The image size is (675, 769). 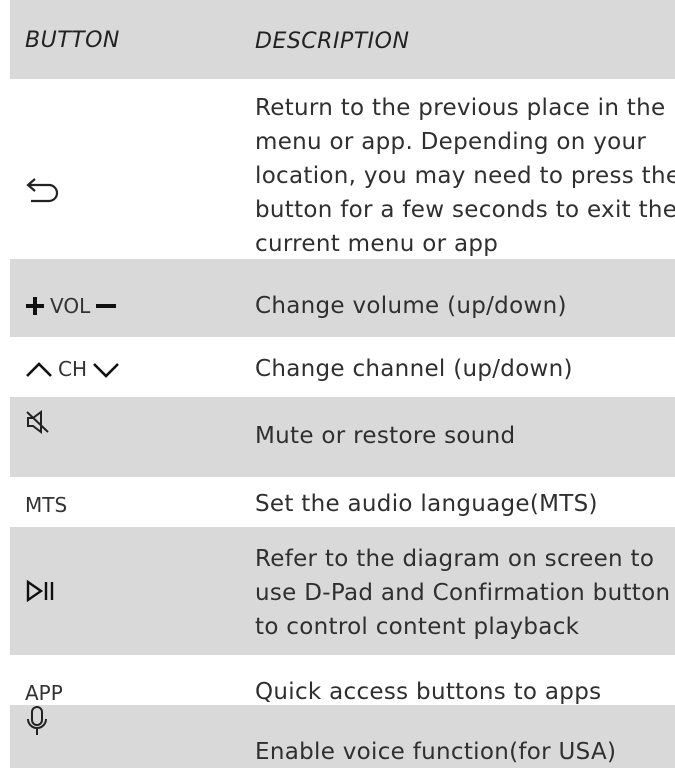 I want to click on row-description: Set the audio language(MTS), so click(x=426, y=504).